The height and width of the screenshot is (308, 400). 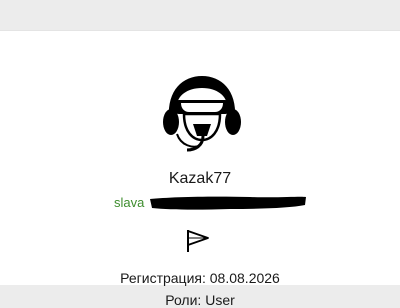 I want to click on roles-info: Роли: User, so click(x=200, y=300).